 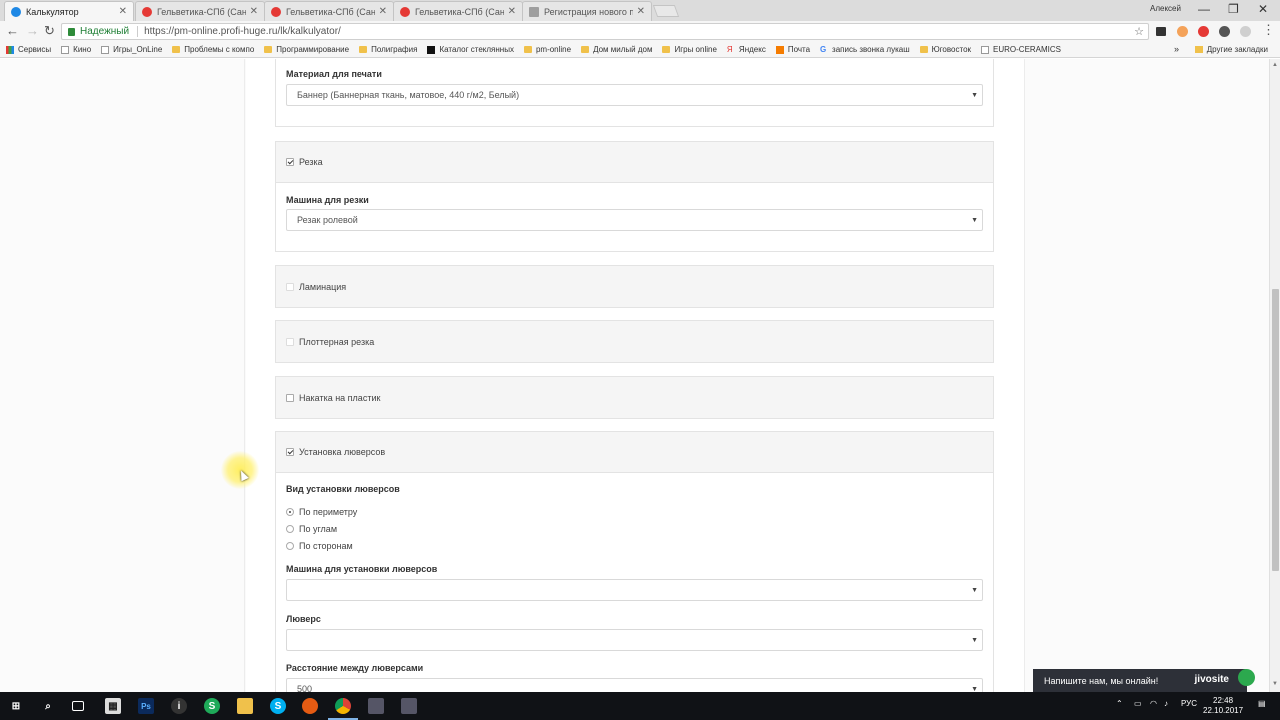 I want to click on windows-start-icon: ⊞, so click(x=16, y=706).